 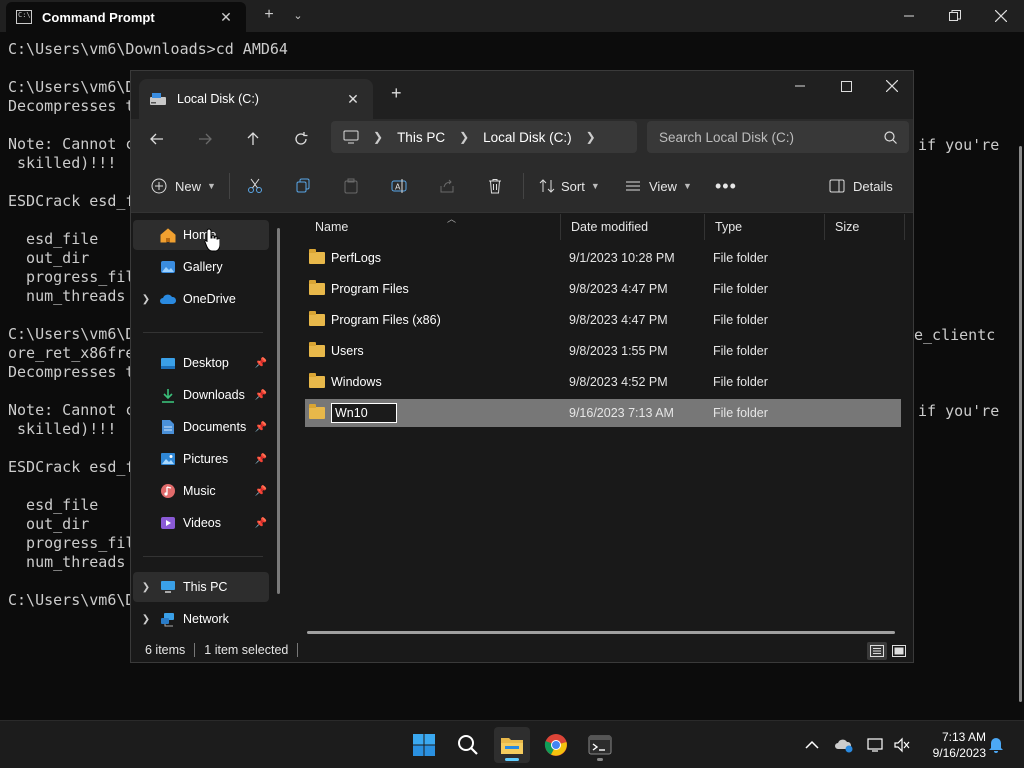 I want to click on nav-item-this-pc: ❯ This PC, so click(x=201, y=587).